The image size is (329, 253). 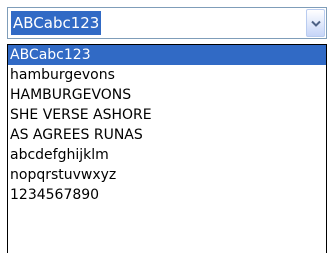 I want to click on combobox-value: ABCabc123, so click(x=56, y=23).